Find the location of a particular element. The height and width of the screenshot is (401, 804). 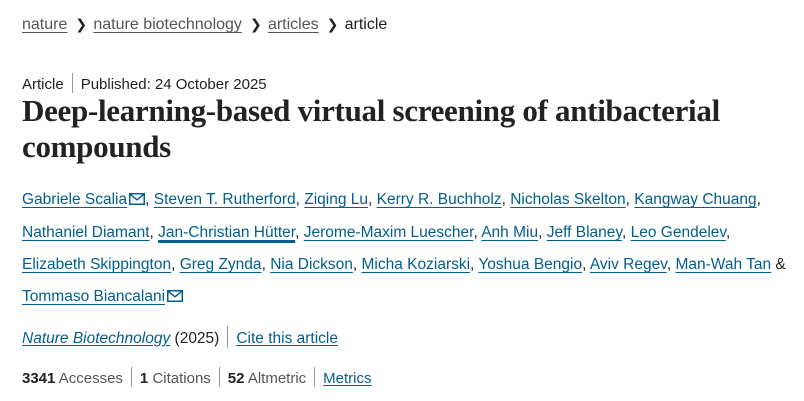

cite-article-link: Cite this article is located at coordinates (287, 338).